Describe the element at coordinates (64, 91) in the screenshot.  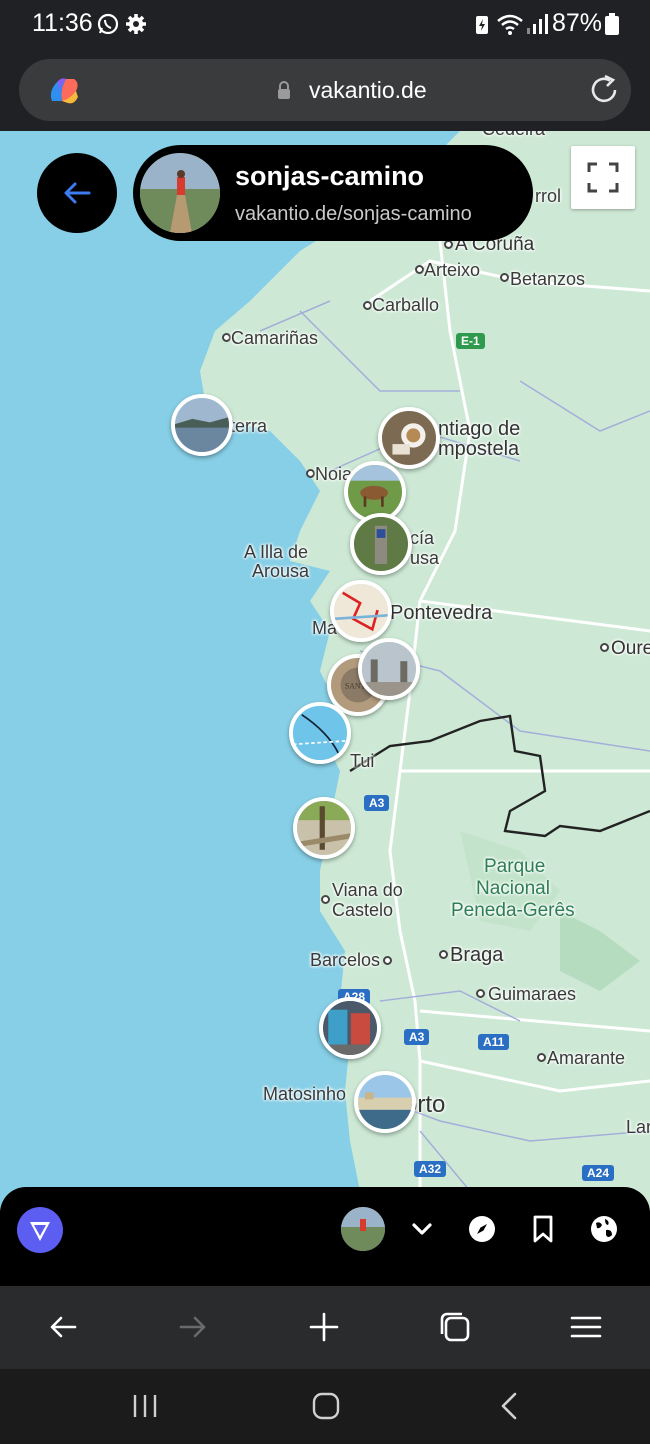
I see `copilot-icon` at that location.